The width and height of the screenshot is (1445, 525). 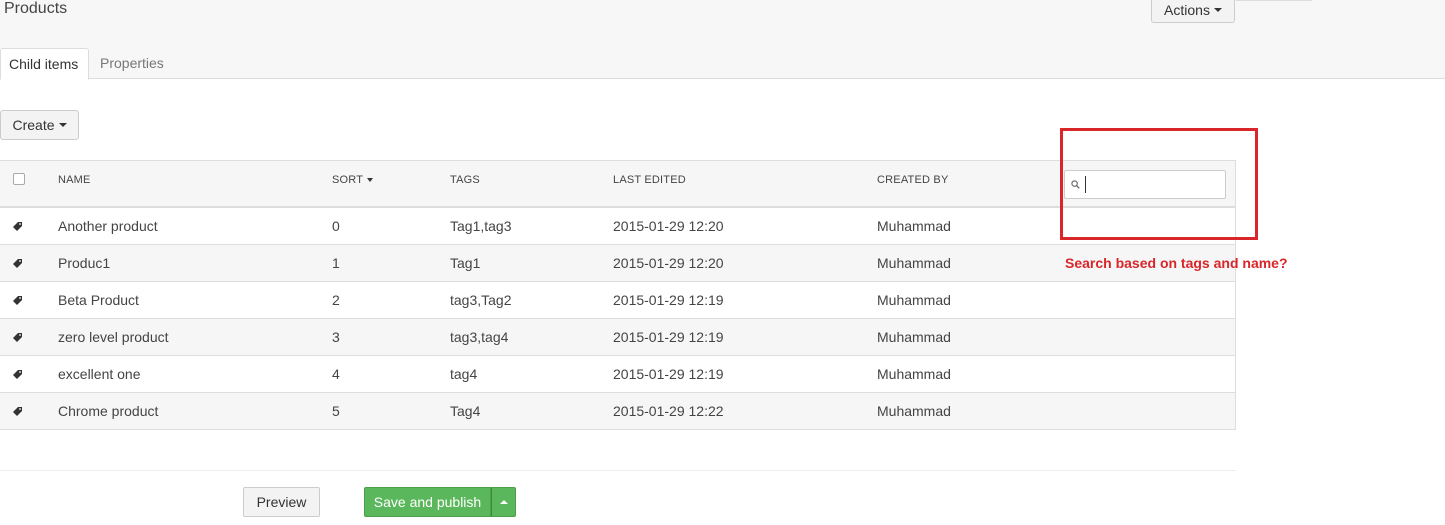 I want to click on create-button: Create, so click(x=39, y=125).